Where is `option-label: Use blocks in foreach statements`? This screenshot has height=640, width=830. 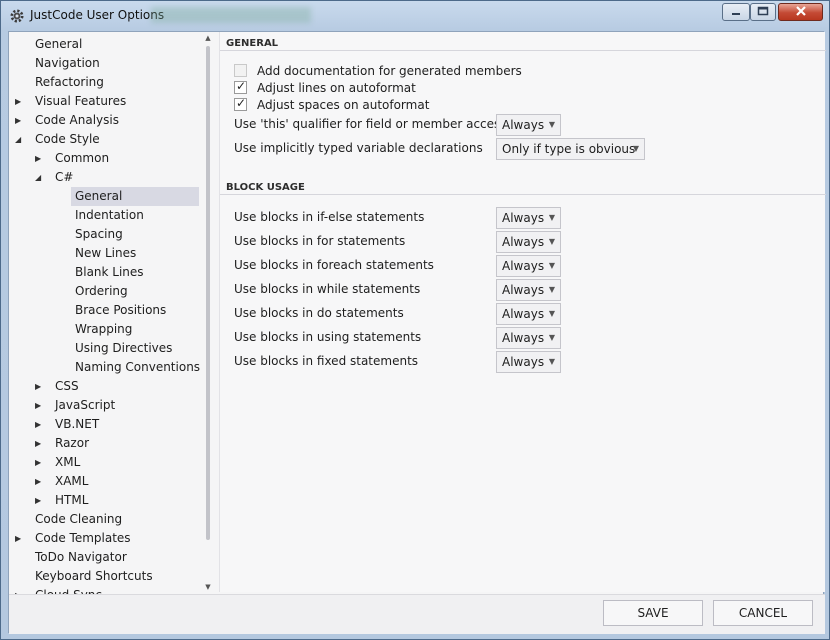
option-label: Use blocks in foreach statements is located at coordinates (334, 265).